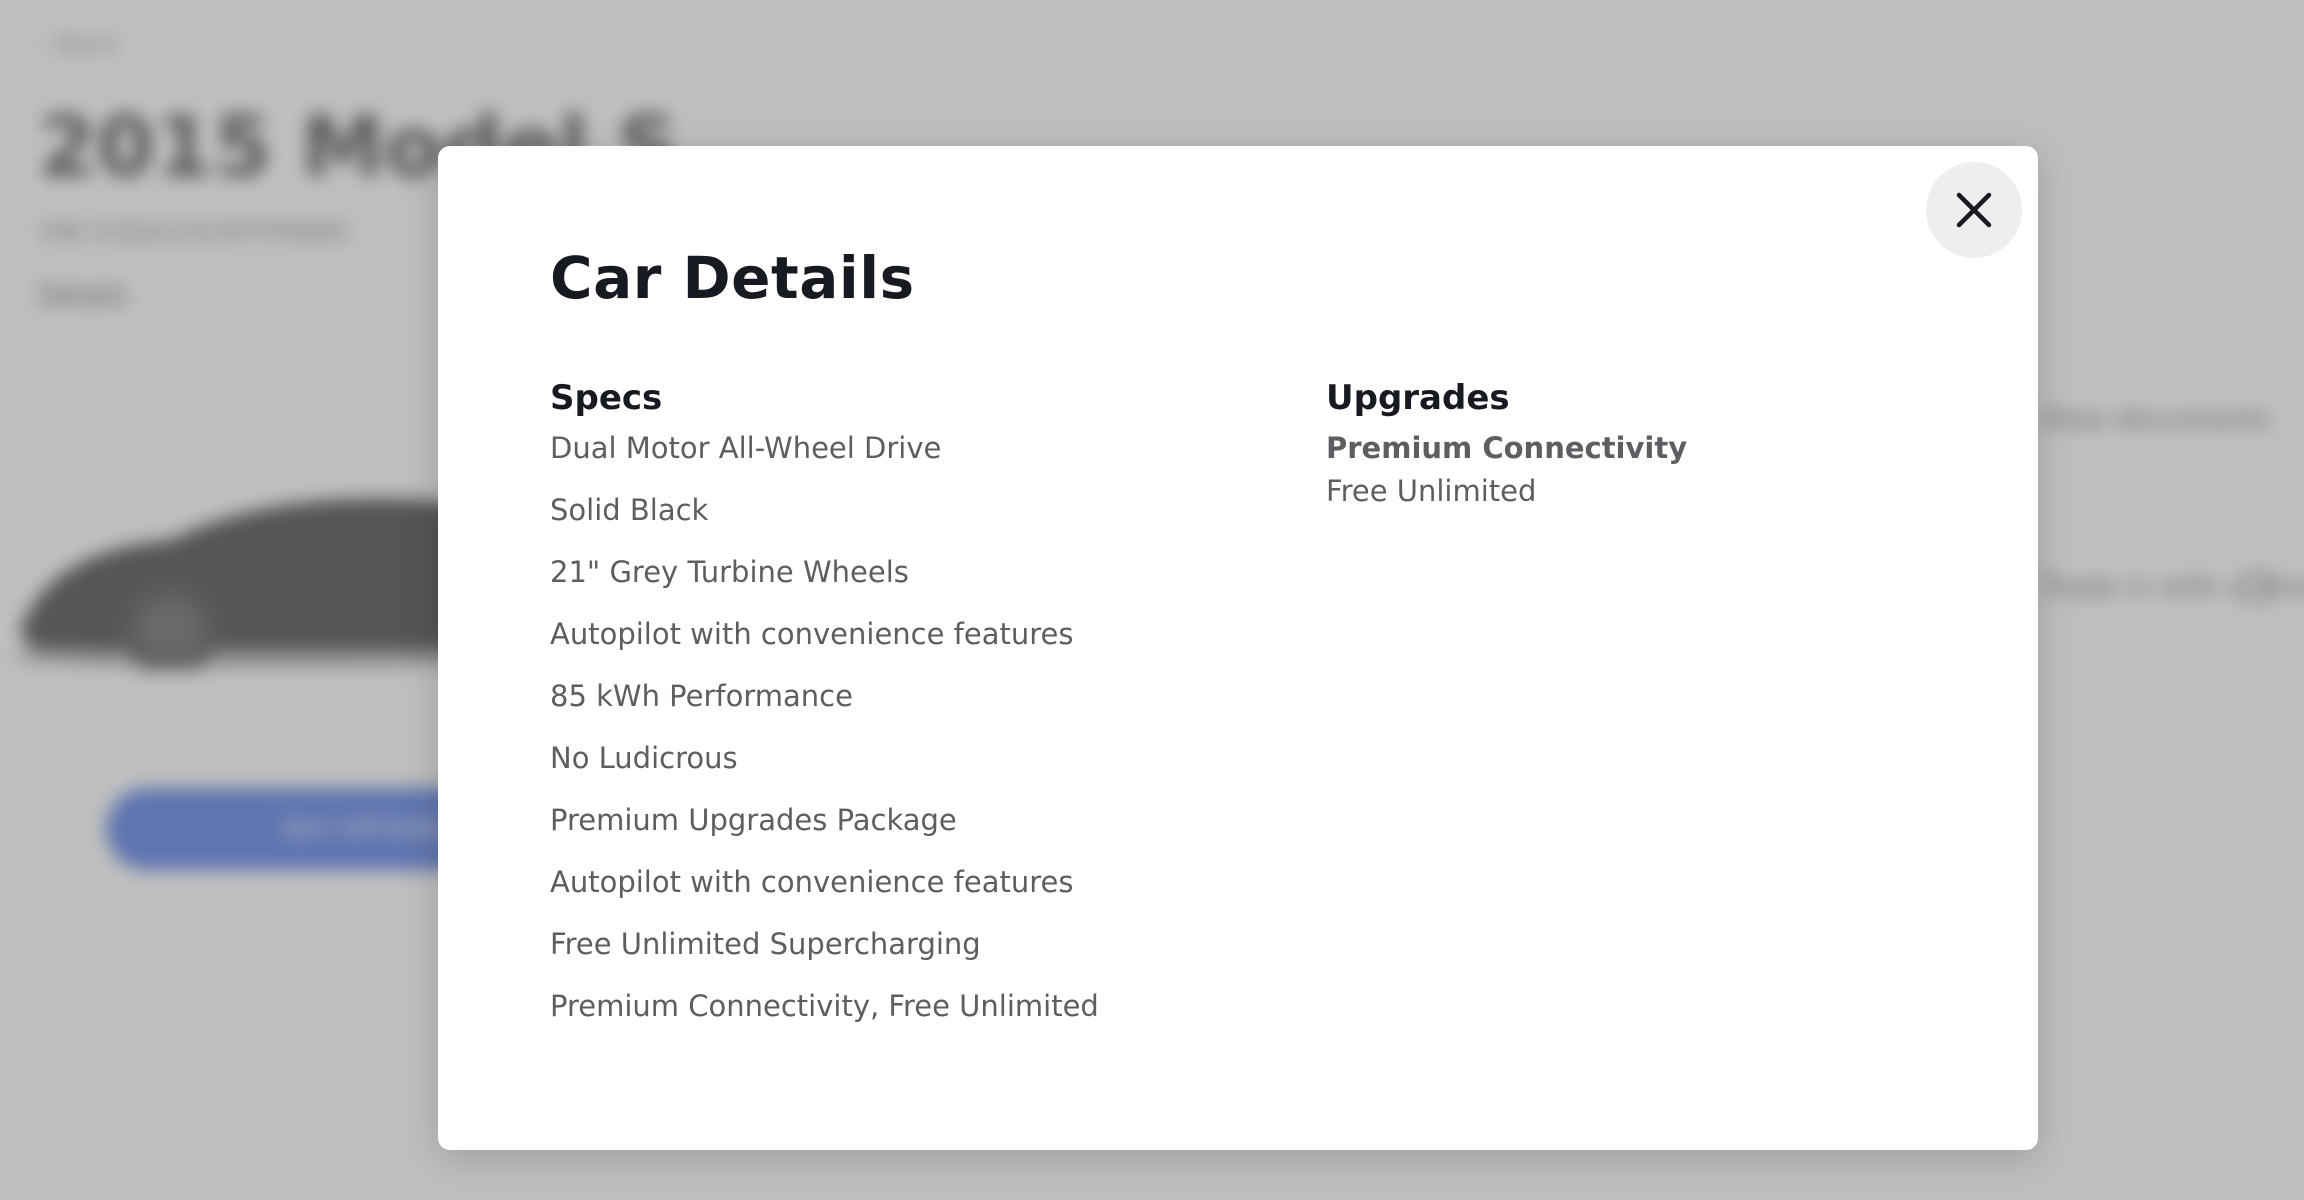 The width and height of the screenshot is (2304, 1200). Describe the element at coordinates (824, 1006) in the screenshot. I see `spec-item: Premium Connectivity, Free Unlimited` at that location.